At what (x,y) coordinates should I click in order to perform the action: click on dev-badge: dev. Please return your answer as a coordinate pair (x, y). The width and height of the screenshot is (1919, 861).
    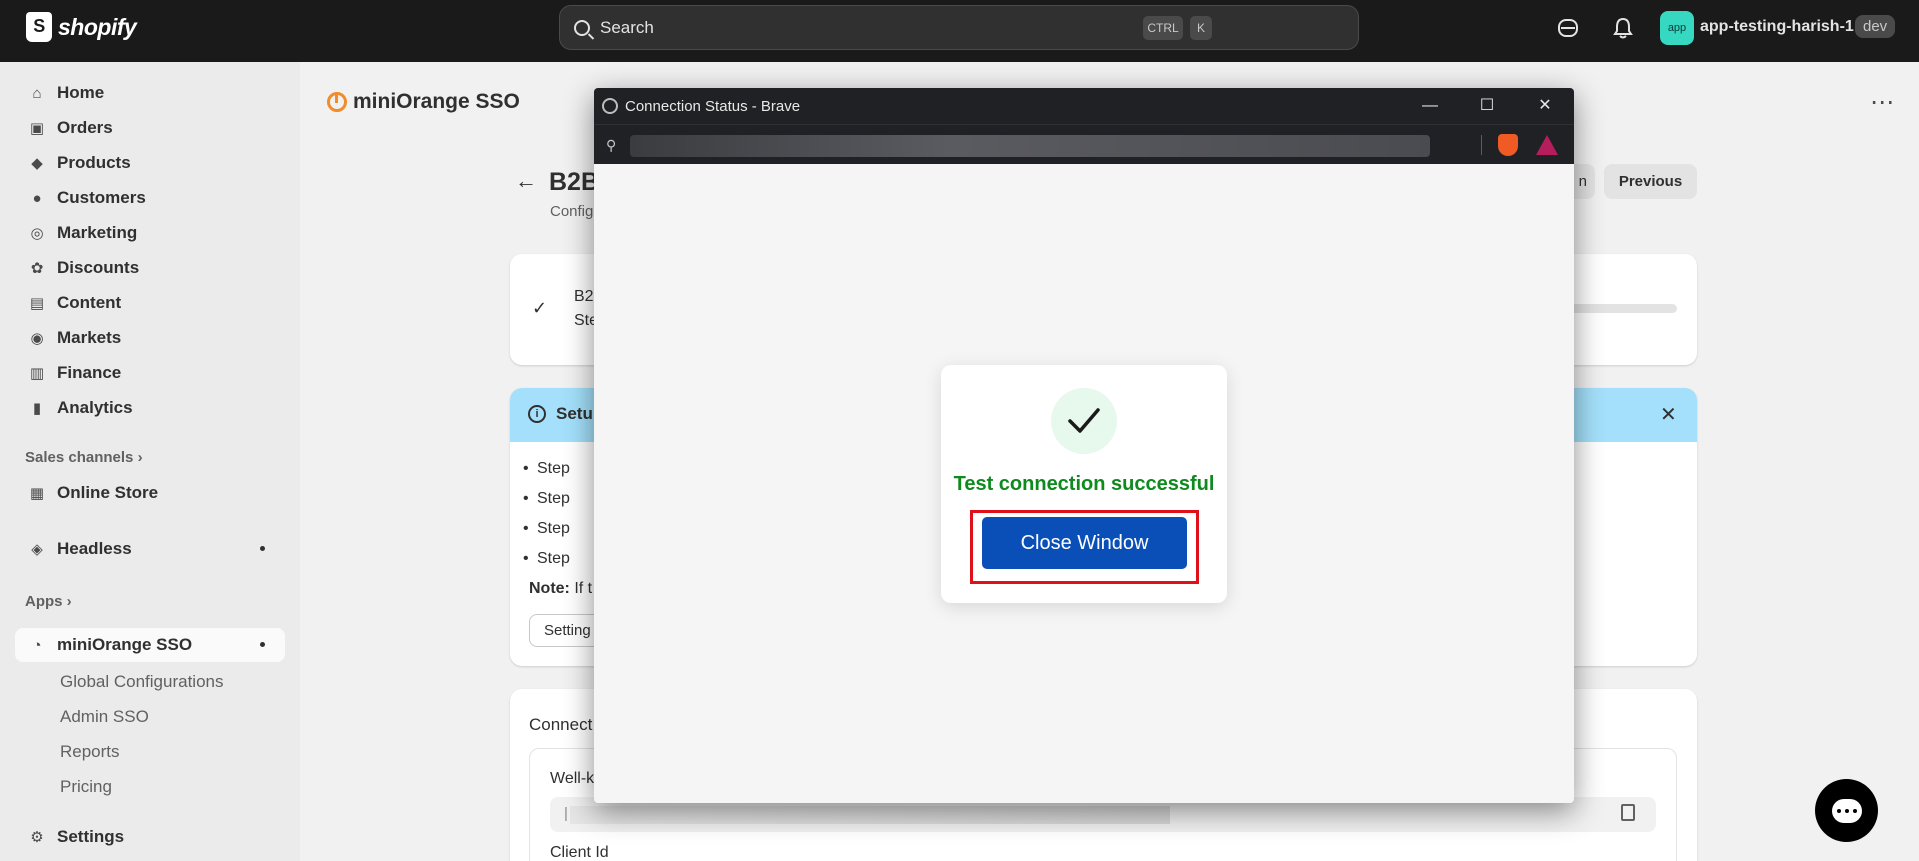
    Looking at the image, I should click on (1875, 26).